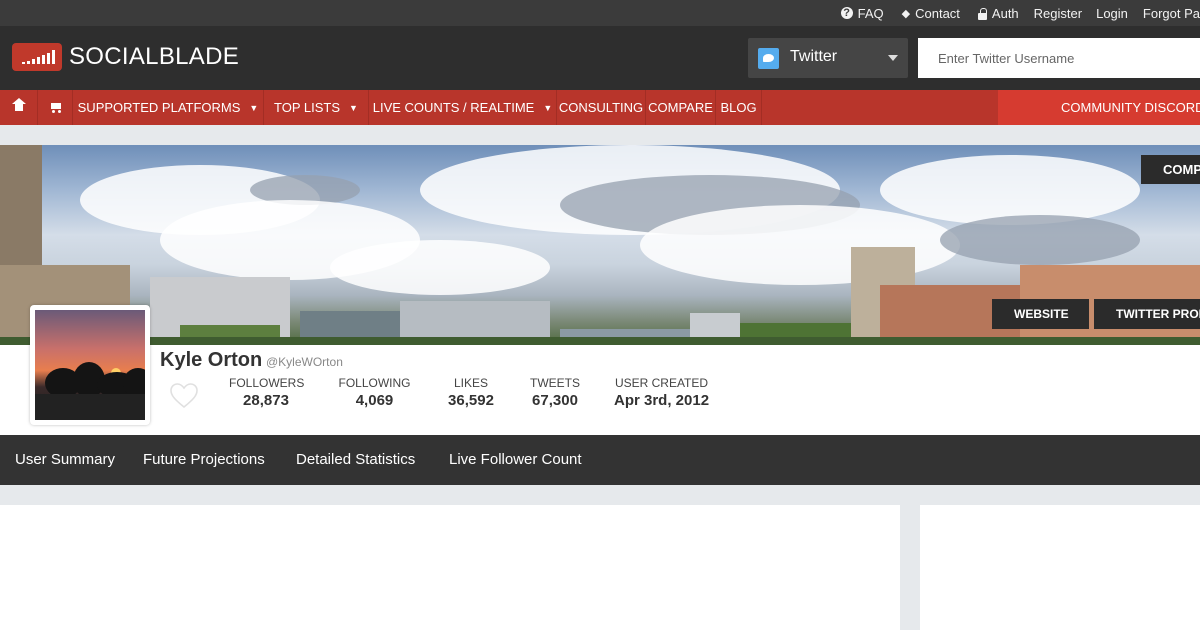 This screenshot has width=1200, height=630. Describe the element at coordinates (893, 58) in the screenshot. I see `caret-down-icon` at that location.